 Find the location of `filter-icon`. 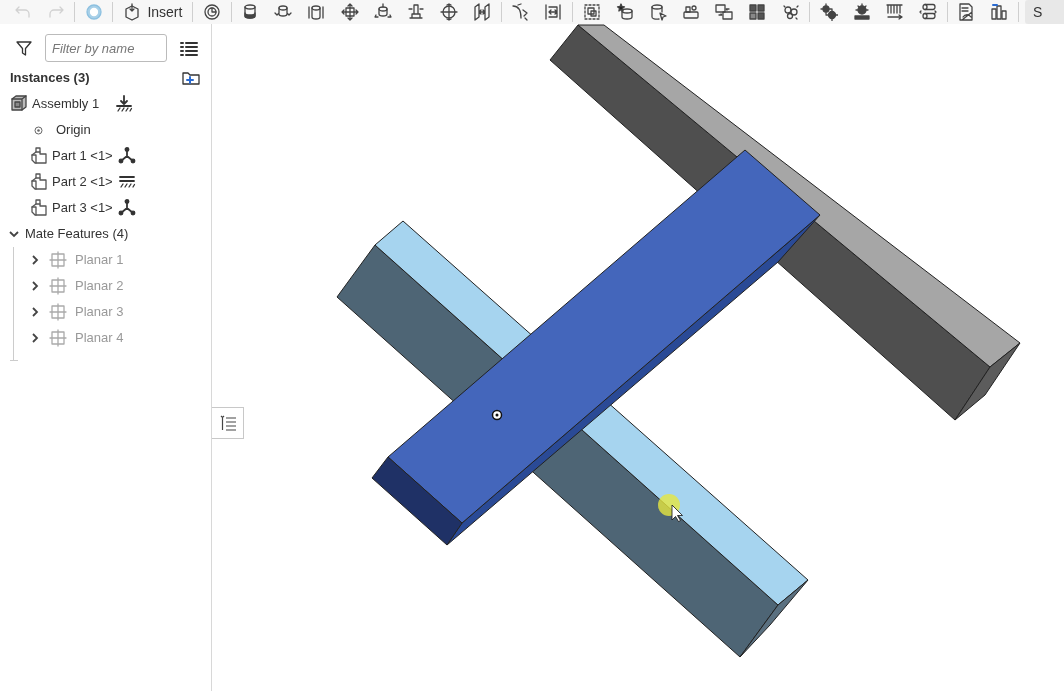

filter-icon is located at coordinates (24, 48).